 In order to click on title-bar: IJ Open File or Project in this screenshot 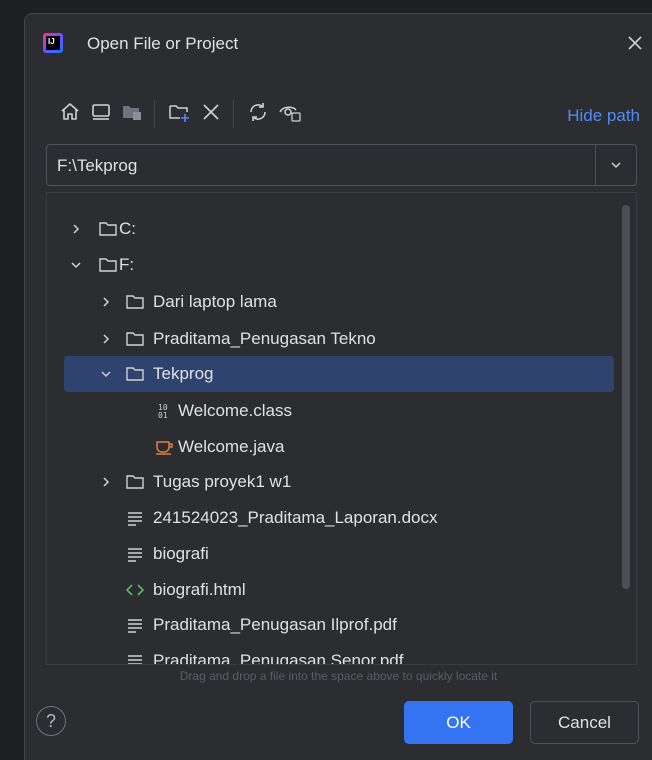, I will do `click(338, 45)`.